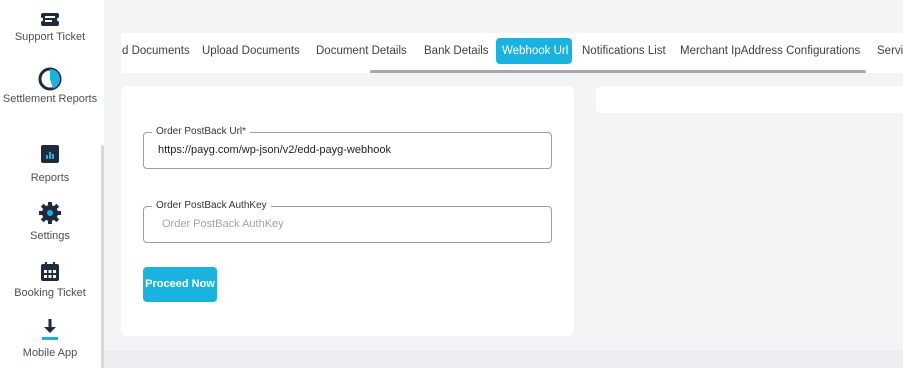 The width and height of the screenshot is (903, 368). I want to click on download-icon, so click(50, 329).